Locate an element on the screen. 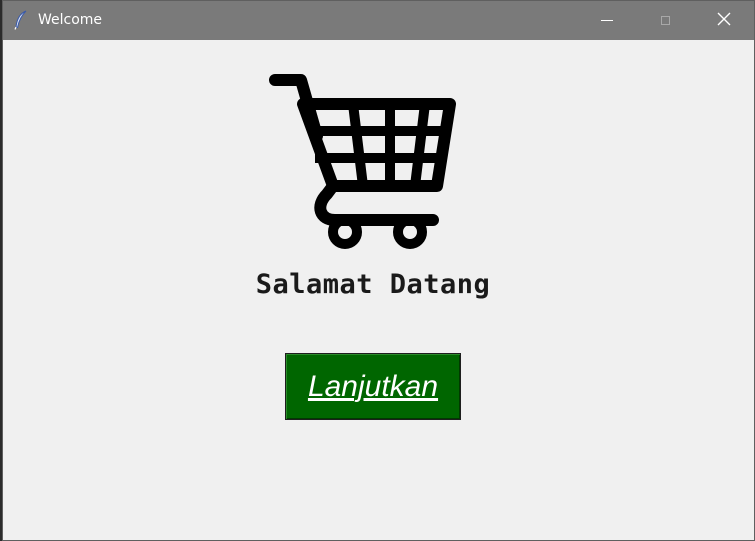 This screenshot has width=755, height=541. close-button is located at coordinates (724, 20).